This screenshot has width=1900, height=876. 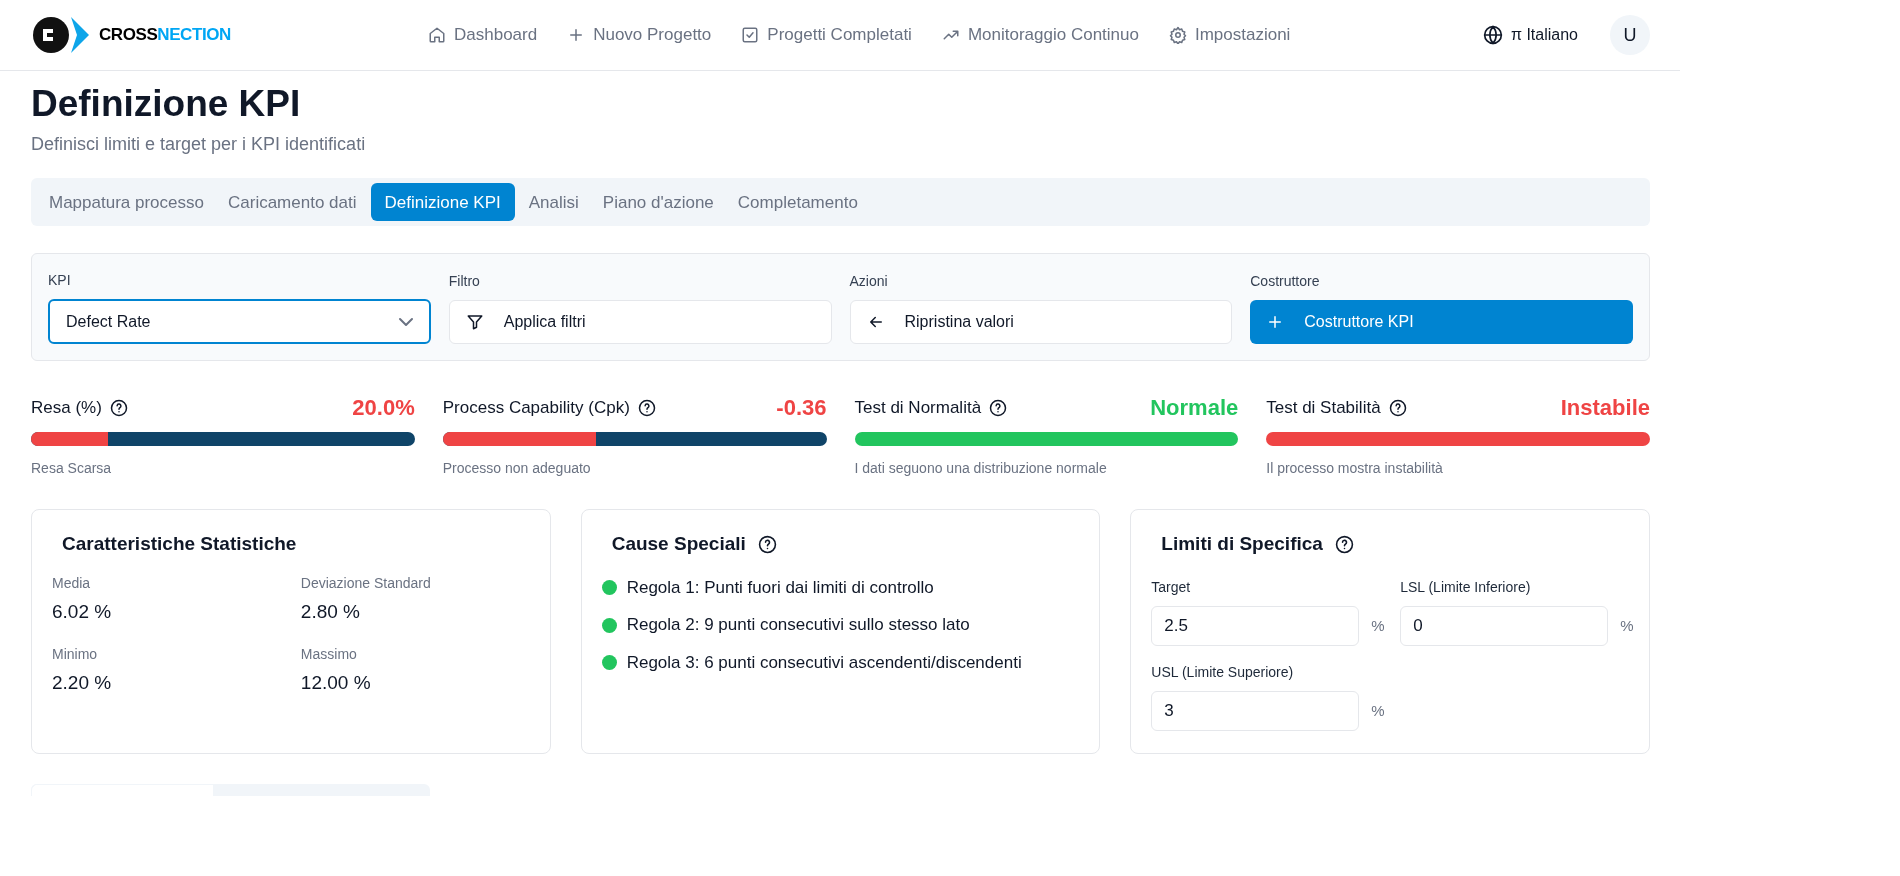 I want to click on rule-text: Regola 3: 6 punti consecutivi ascendenti/discendenti, so click(x=824, y=662).